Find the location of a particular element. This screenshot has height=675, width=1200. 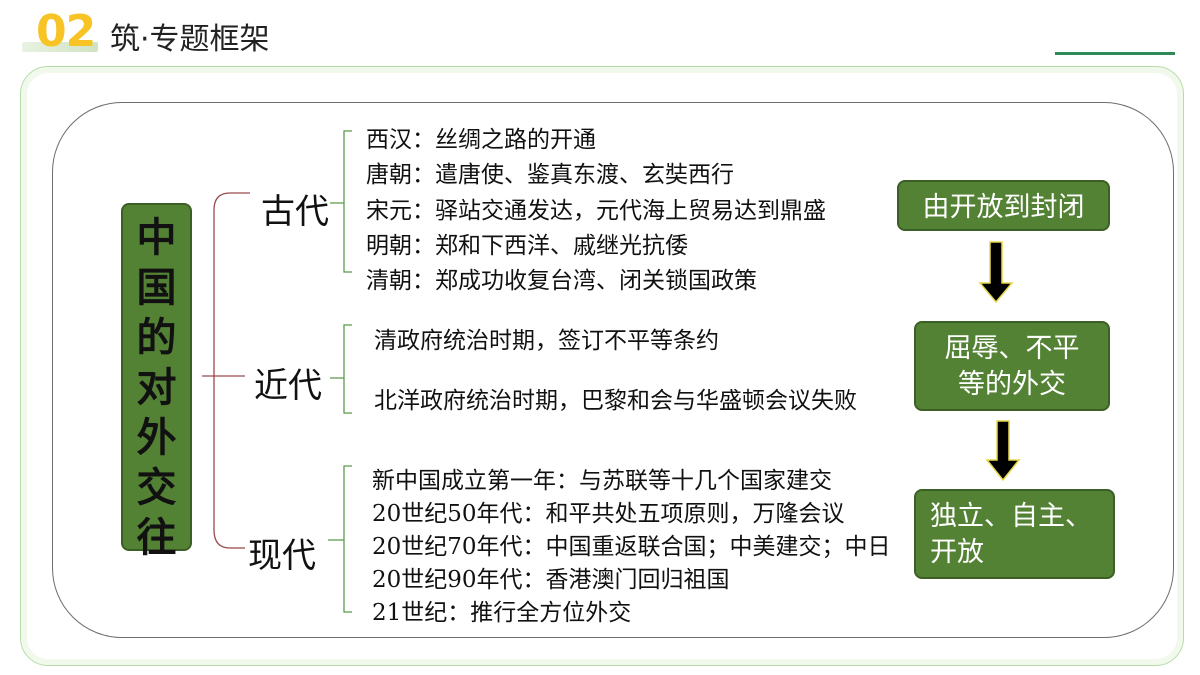

bracket-jindai is located at coordinates (341, 369).